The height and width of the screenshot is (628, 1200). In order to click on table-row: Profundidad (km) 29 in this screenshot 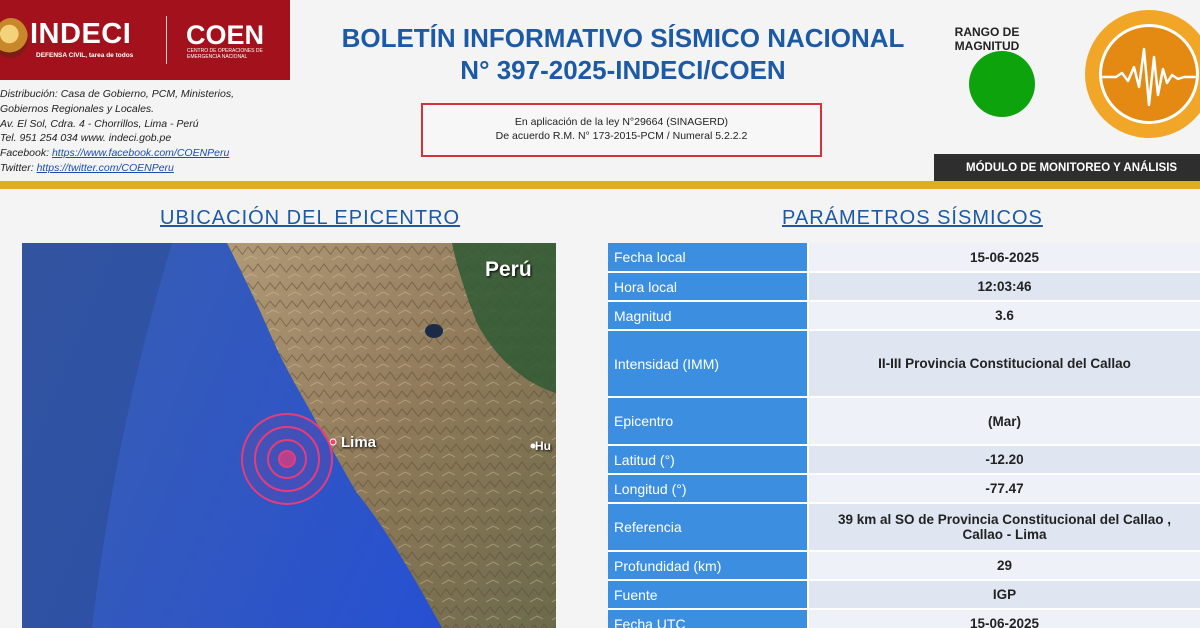, I will do `click(904, 566)`.